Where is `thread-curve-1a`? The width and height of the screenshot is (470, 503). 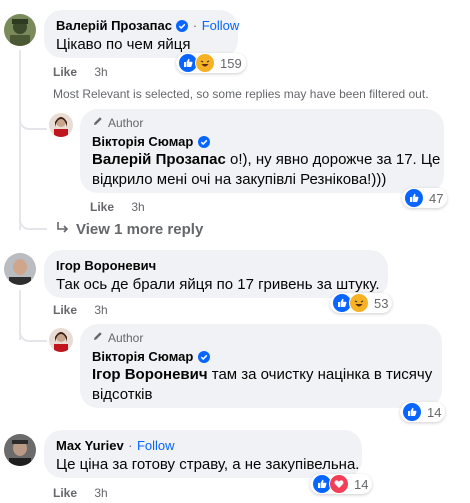 thread-curve-1a is located at coordinates (33, 115).